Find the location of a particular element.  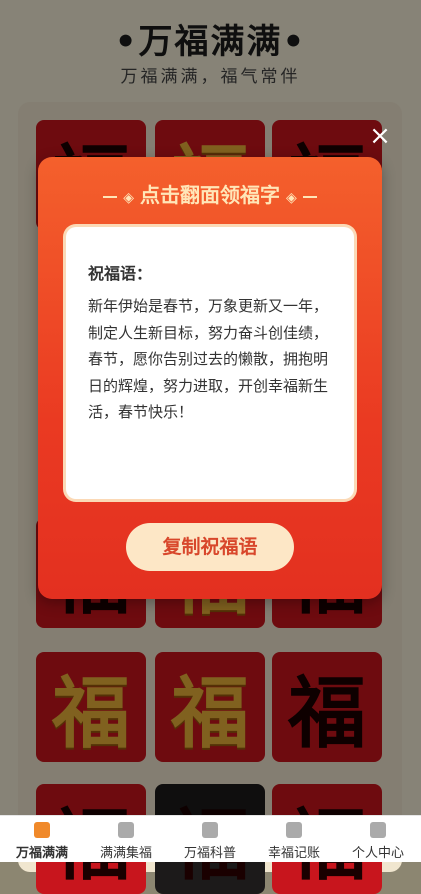

bottom-tab-bar: 万福满满 满满集福 万福科普 幸福记账 个人中心 is located at coordinates (210, 838).